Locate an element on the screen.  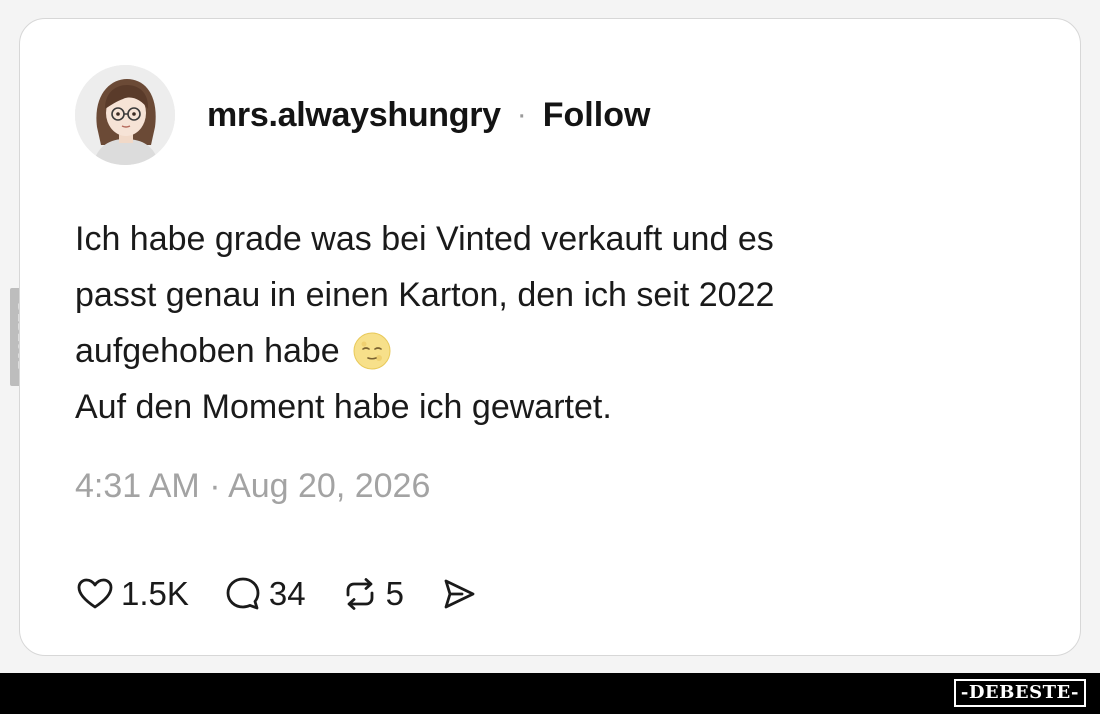
like-count: 1.5K is located at coordinates (155, 593).